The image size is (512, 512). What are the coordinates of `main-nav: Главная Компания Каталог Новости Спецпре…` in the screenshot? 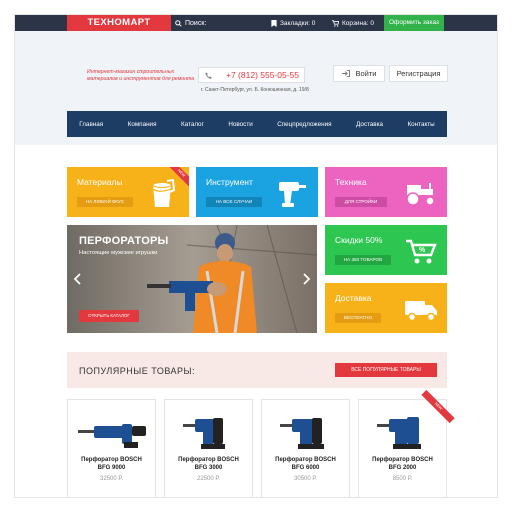 It's located at (257, 124).